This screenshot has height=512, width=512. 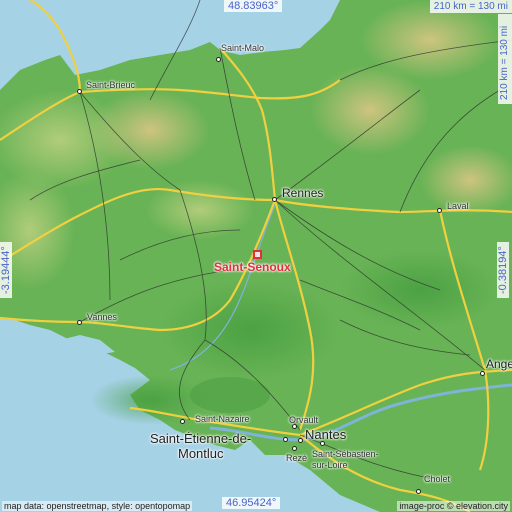 What do you see at coordinates (102, 317) in the screenshot?
I see `city-label-vannes: Vannes` at bounding box center [102, 317].